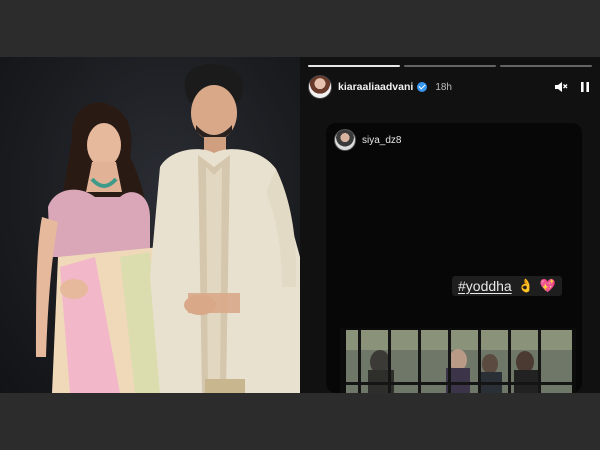  What do you see at coordinates (443, 87) in the screenshot?
I see `story-timestamp: 18h` at bounding box center [443, 87].